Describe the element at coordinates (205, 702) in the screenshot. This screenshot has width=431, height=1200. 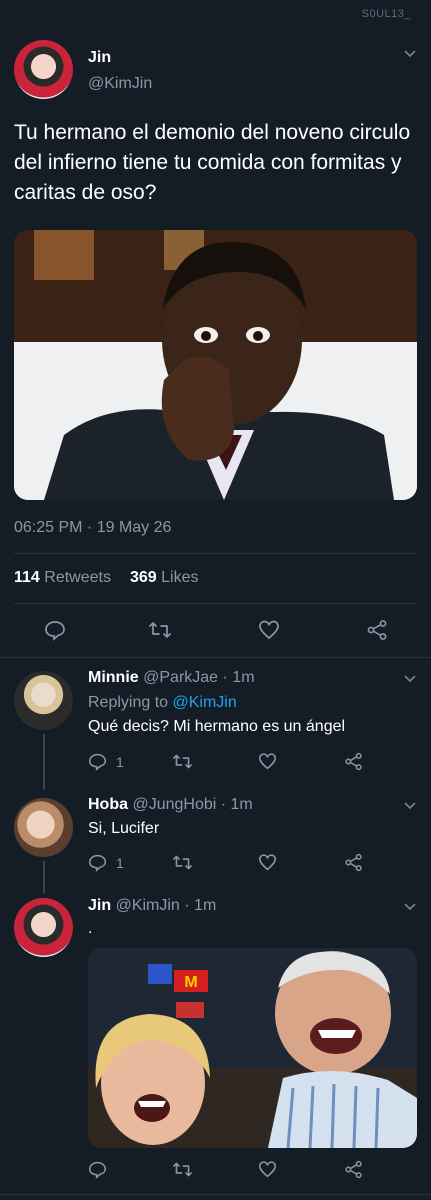
I see `replying-to-link: @KimJin` at that location.